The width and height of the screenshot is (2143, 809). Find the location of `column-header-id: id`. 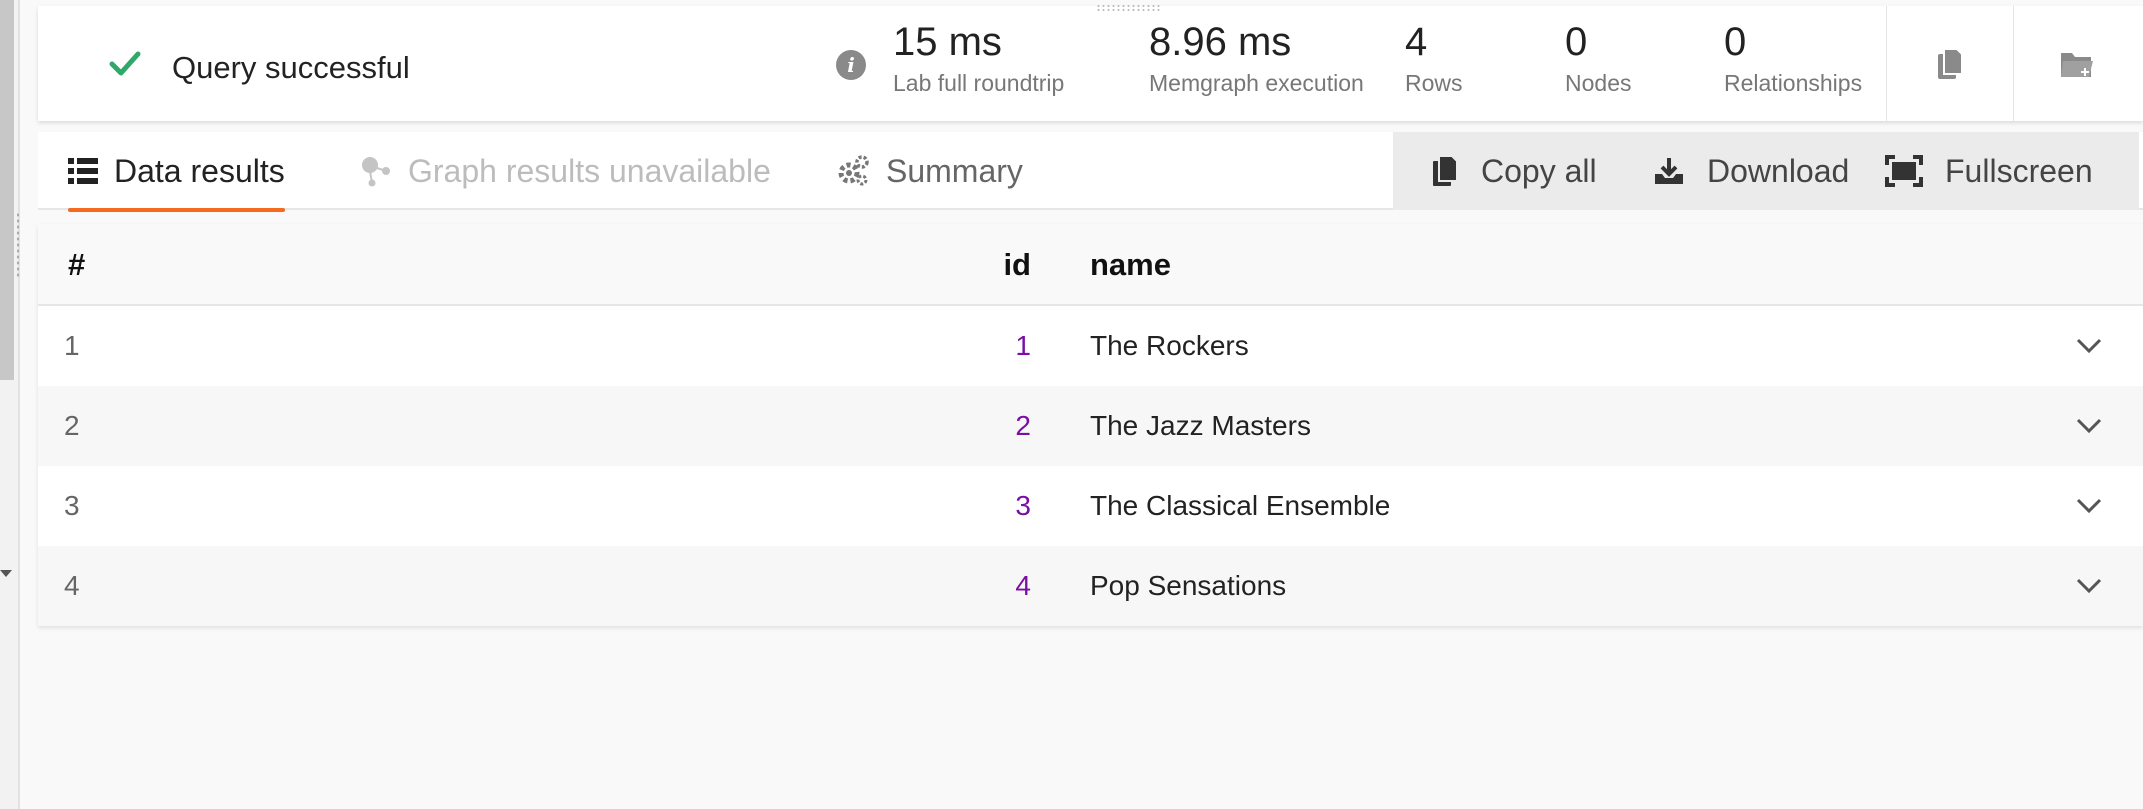

column-header-id: id is located at coordinates (1017, 265).